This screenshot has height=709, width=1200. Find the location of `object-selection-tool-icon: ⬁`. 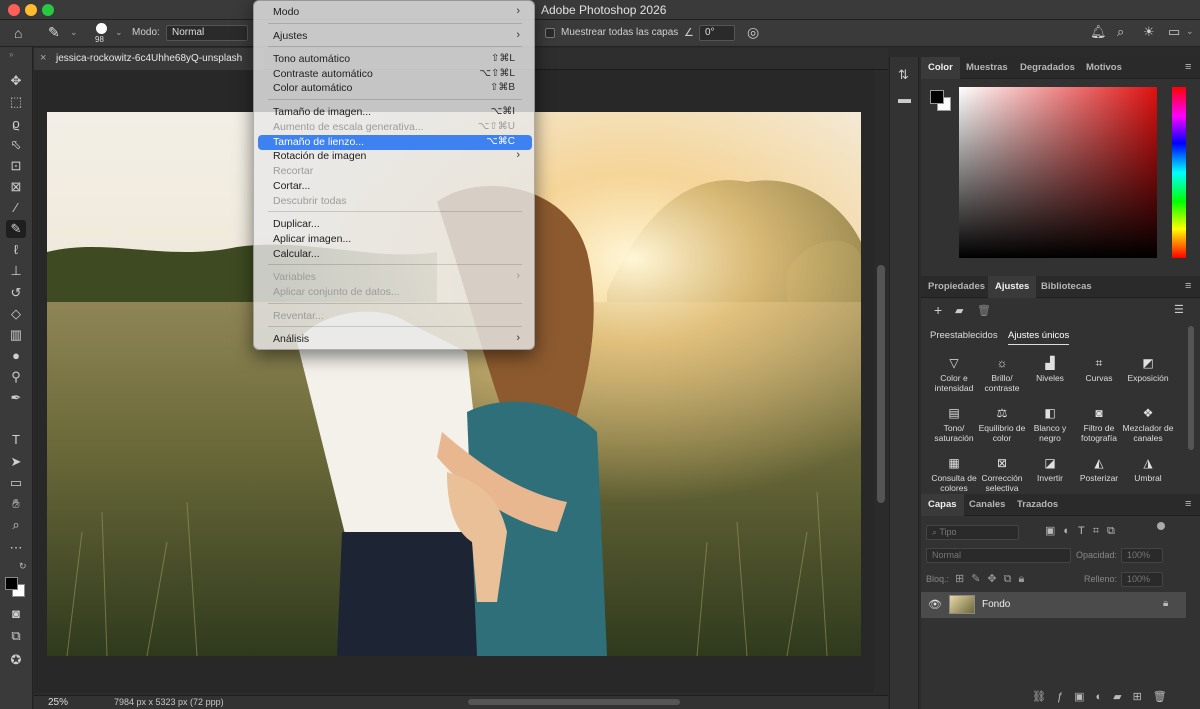

object-selection-tool-icon: ⬁ is located at coordinates (16, 145).